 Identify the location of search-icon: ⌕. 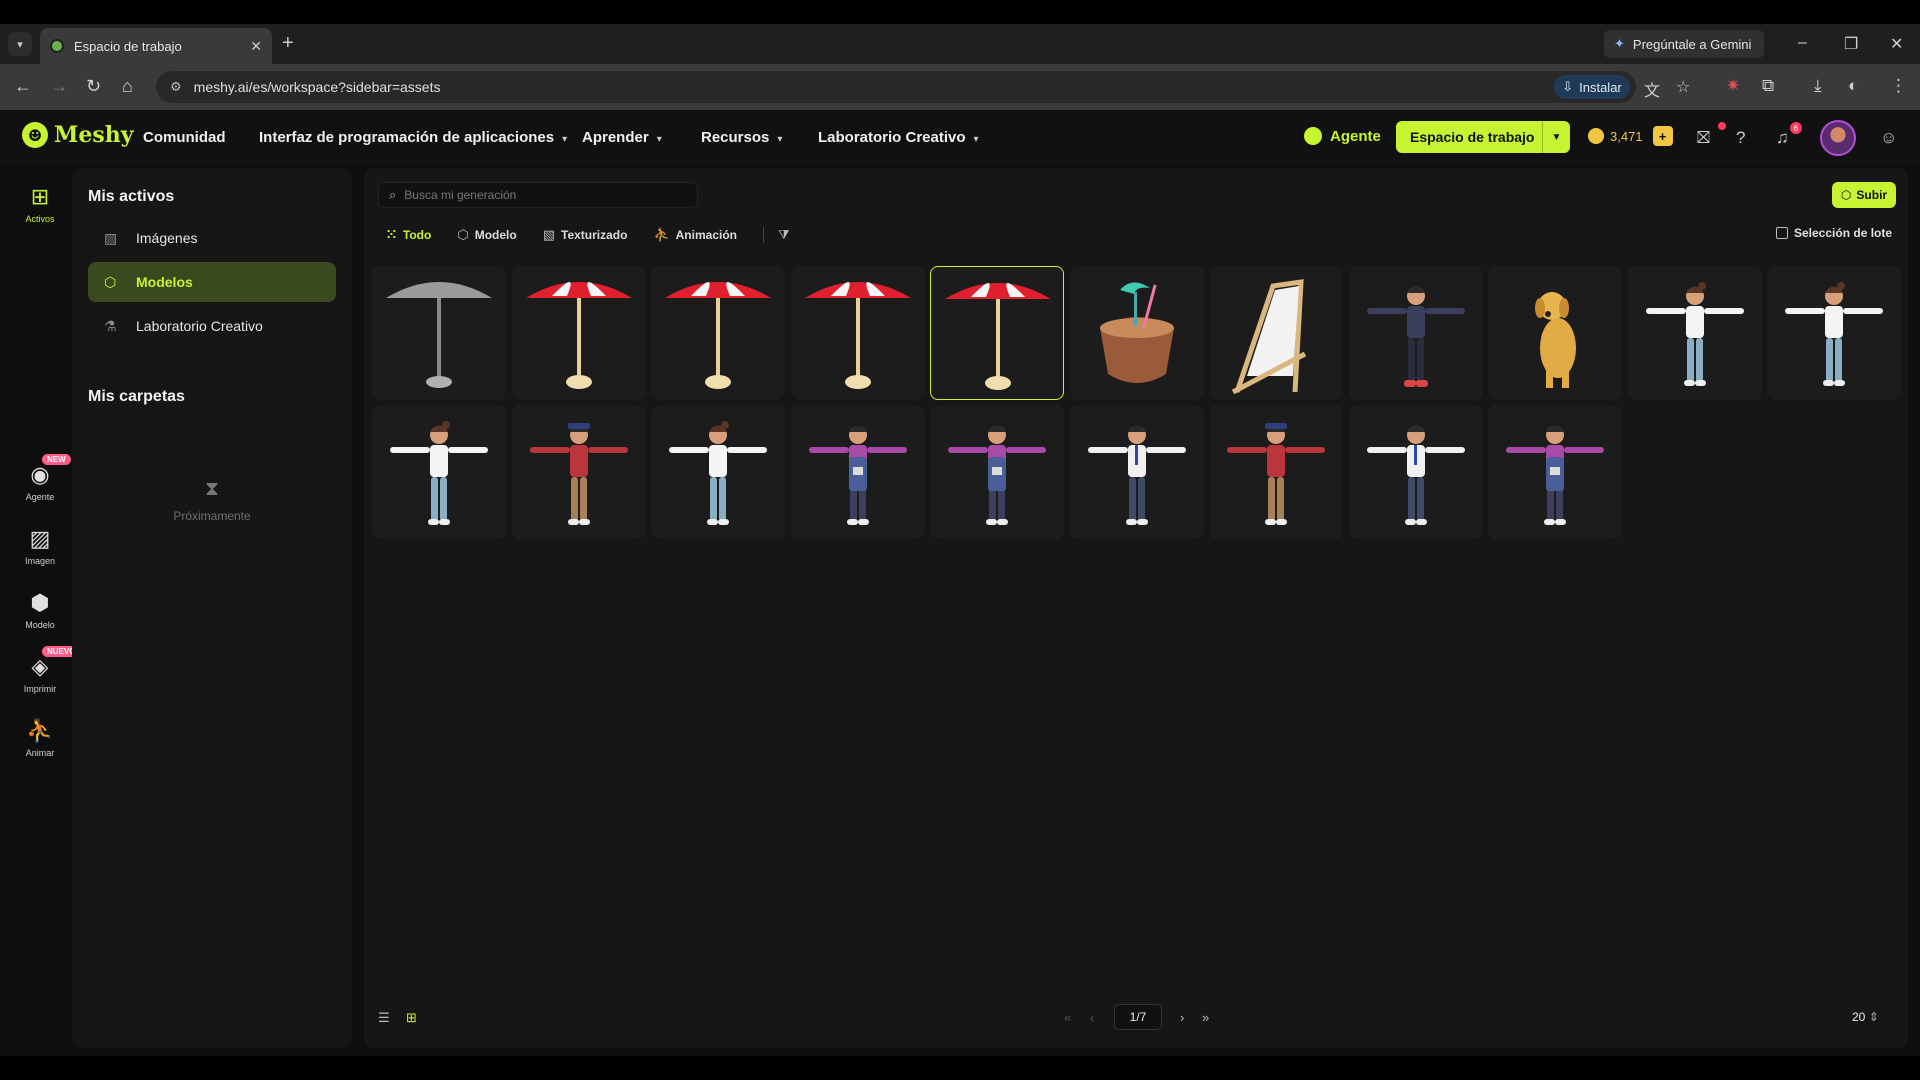
(393, 194).